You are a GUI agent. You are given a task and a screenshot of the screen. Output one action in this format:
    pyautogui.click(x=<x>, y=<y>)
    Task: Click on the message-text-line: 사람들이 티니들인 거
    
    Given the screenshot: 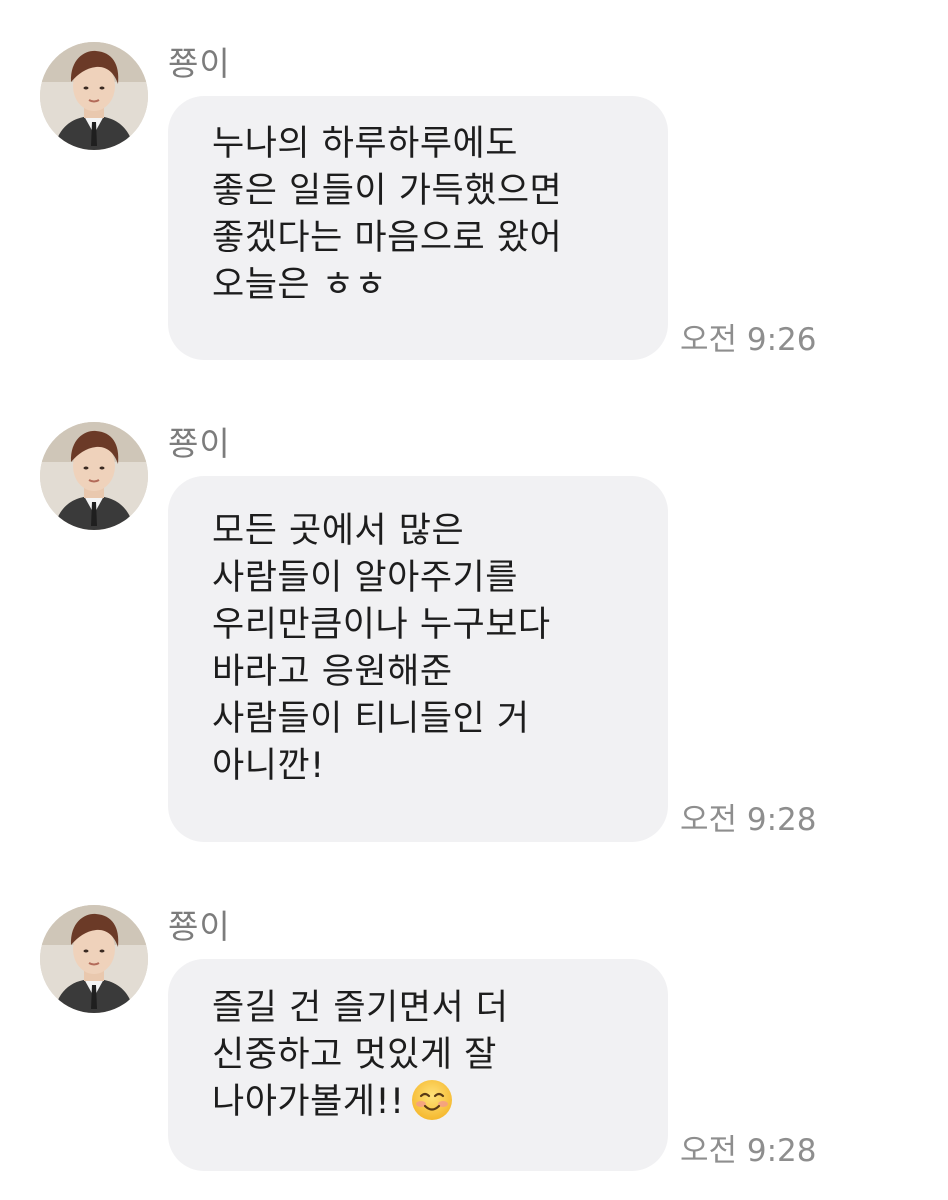 What is the action you would take?
    pyautogui.click(x=371, y=719)
    